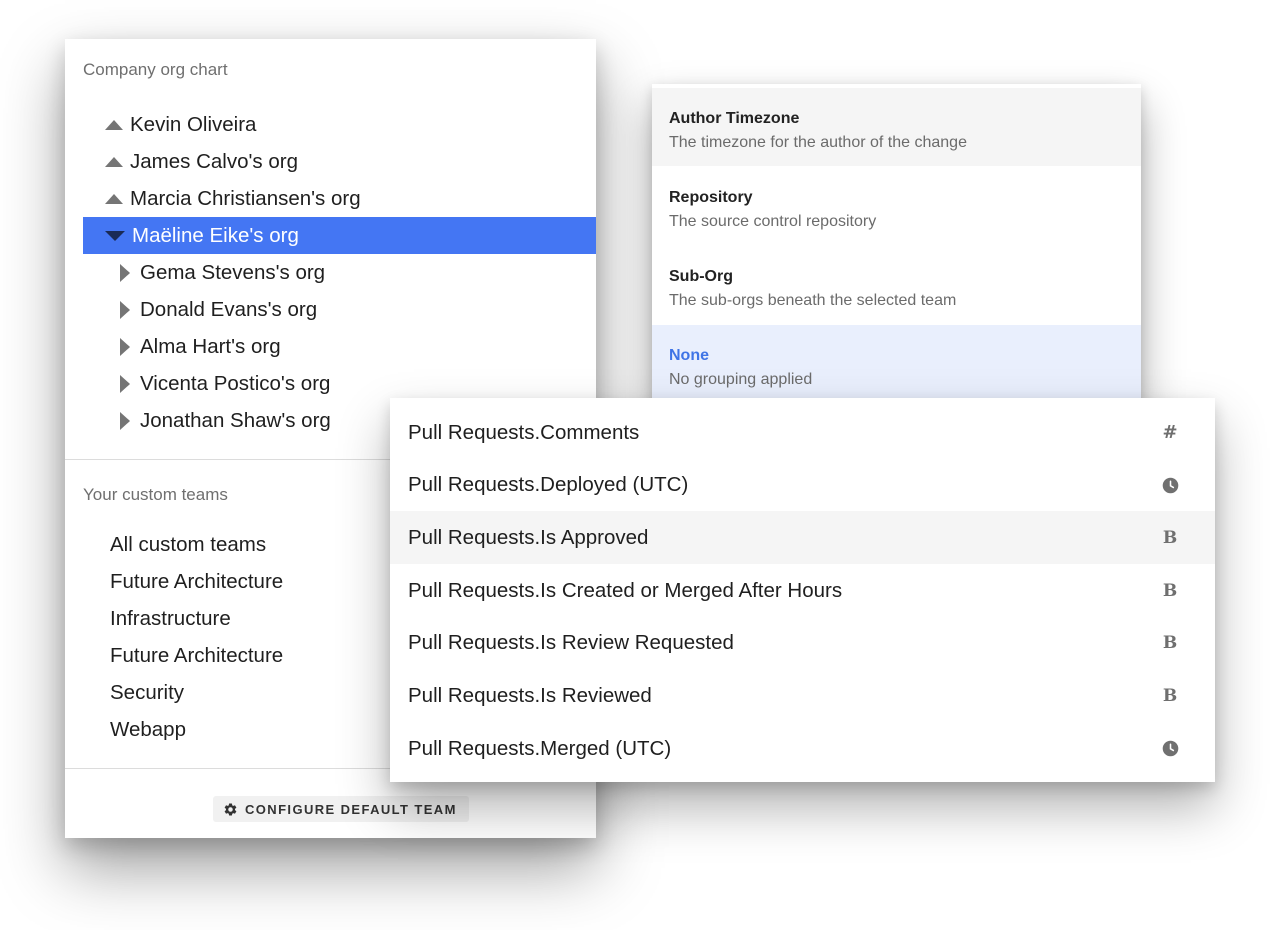 This screenshot has height=930, width=1280. What do you see at coordinates (339, 161) in the screenshot?
I see `org-tree-item: James Calvo's org` at bounding box center [339, 161].